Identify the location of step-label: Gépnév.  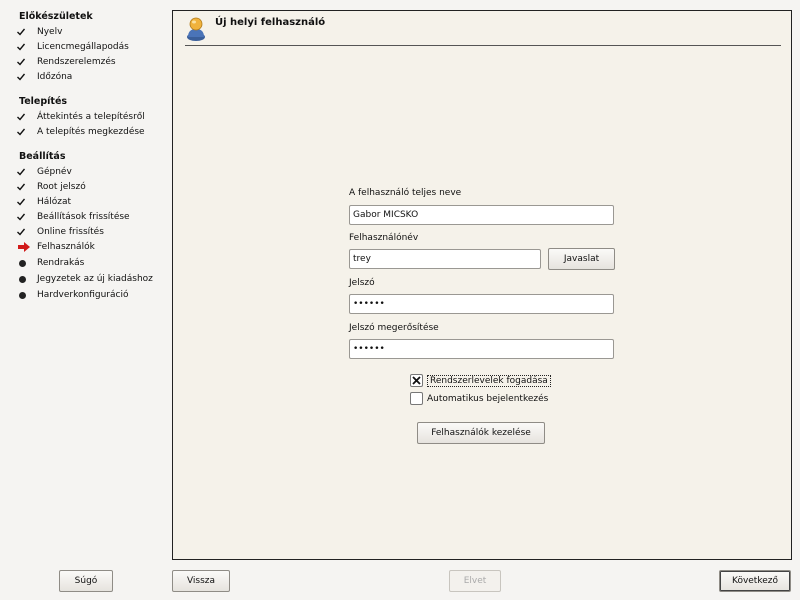
(54, 172).